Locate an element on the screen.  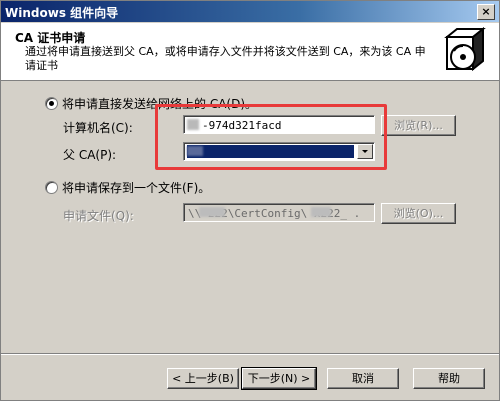
parent-ca-label: 父 CA(P): is located at coordinates (90, 155).